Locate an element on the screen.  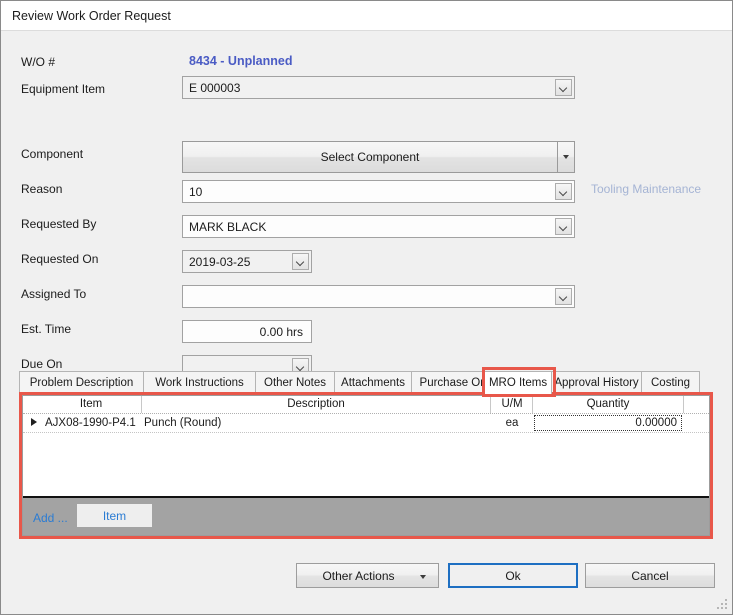
wo-number-value: 8434 - Unplanned is located at coordinates (241, 61).